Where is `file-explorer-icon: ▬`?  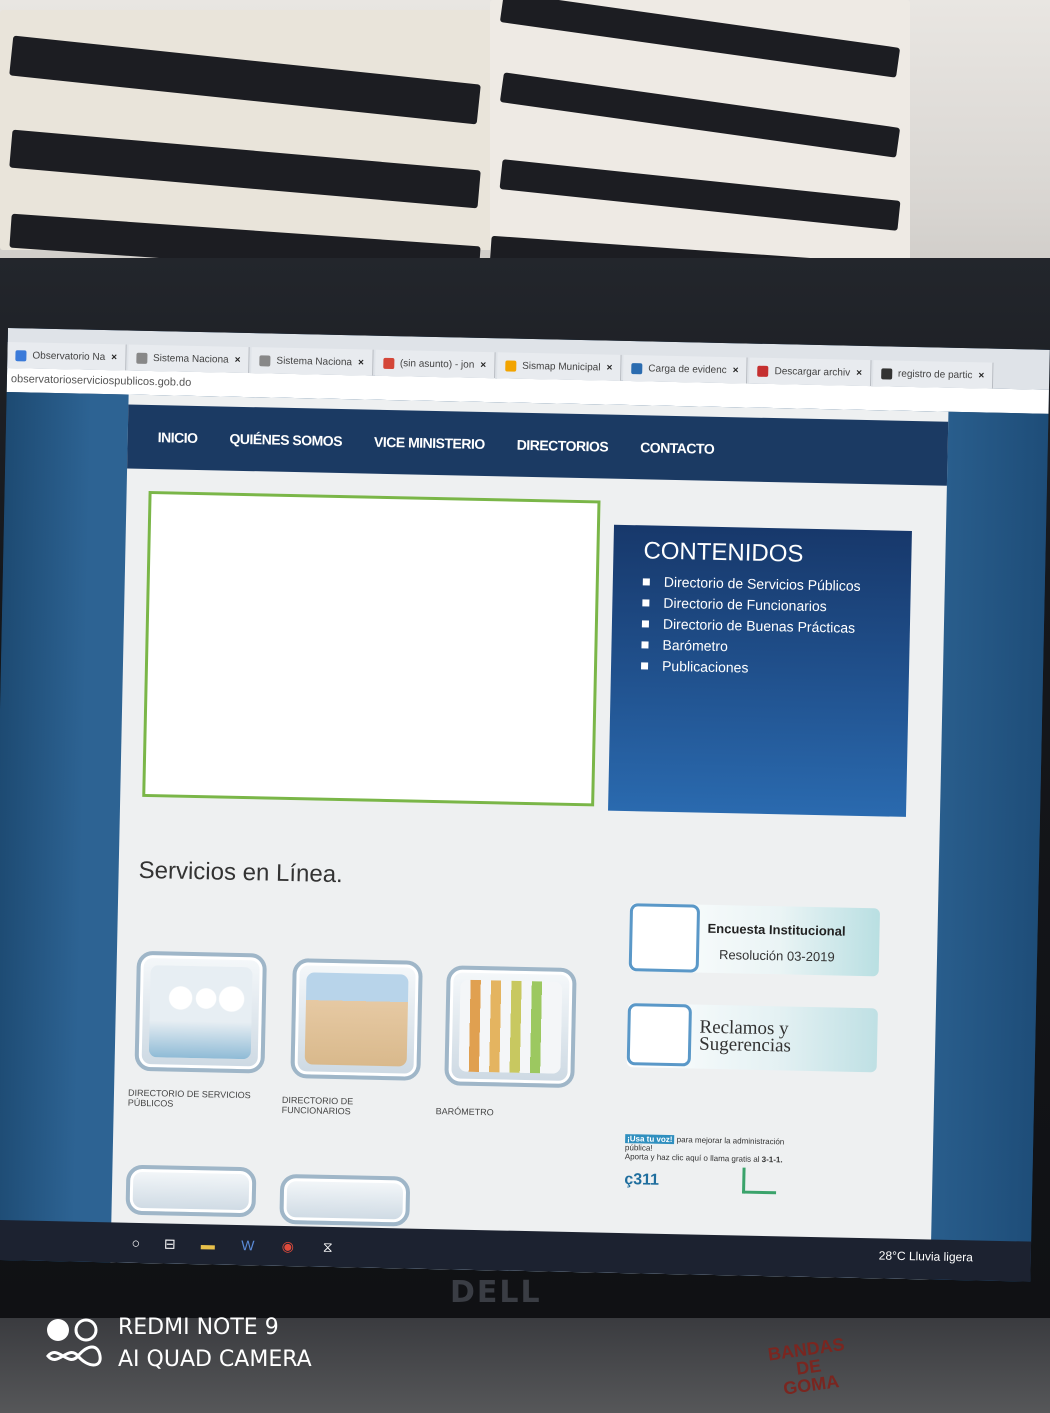
file-explorer-icon: ▬ is located at coordinates (208, 1244).